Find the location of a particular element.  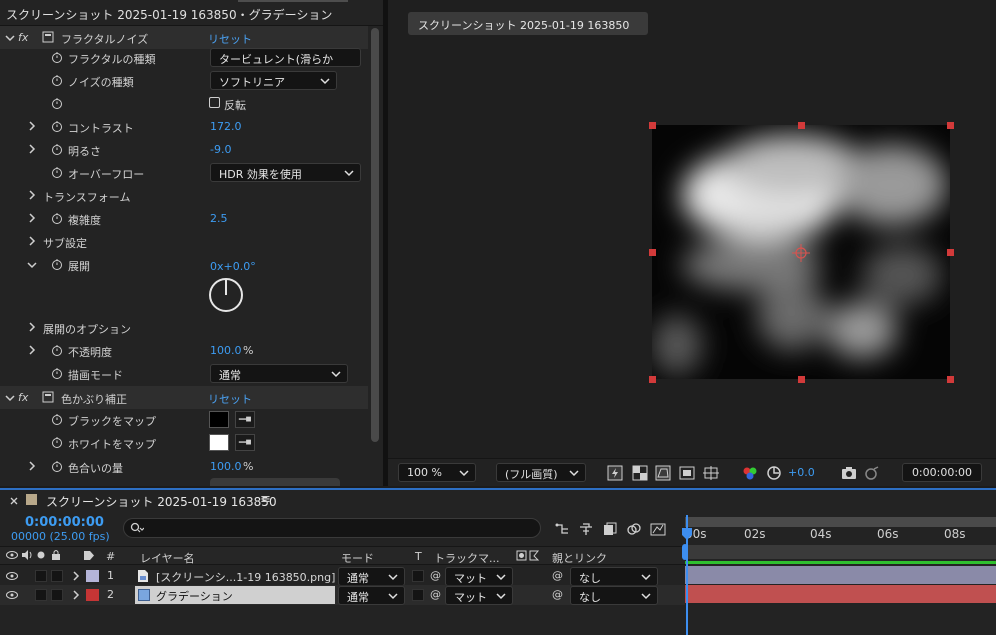

anchor-point-icon is located at coordinates (801, 253).